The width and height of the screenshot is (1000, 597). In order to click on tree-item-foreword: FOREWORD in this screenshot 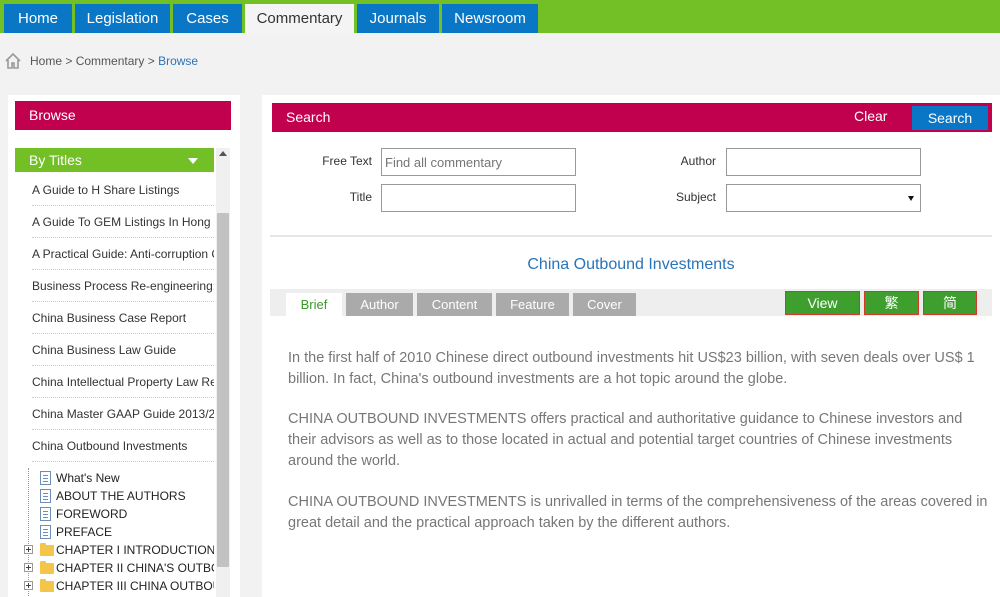, I will do `click(119, 514)`.